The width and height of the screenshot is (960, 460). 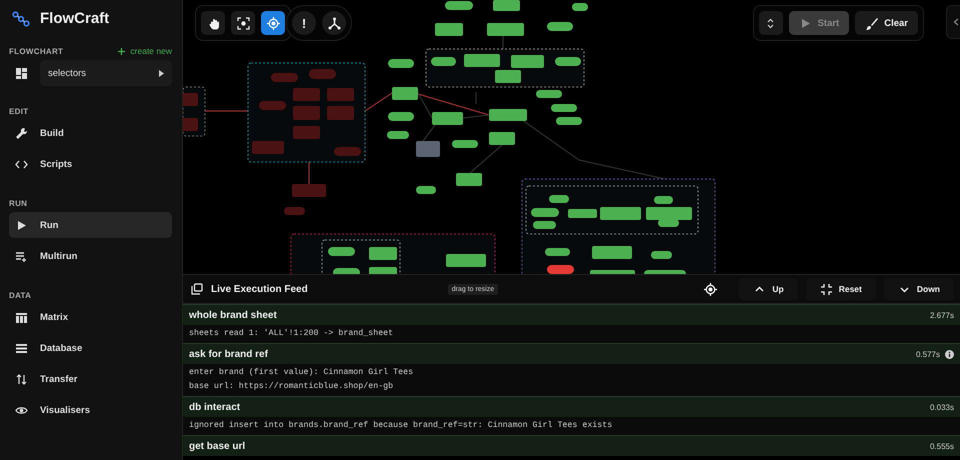 I want to click on up-down-arrows-icon, so click(x=21, y=379).